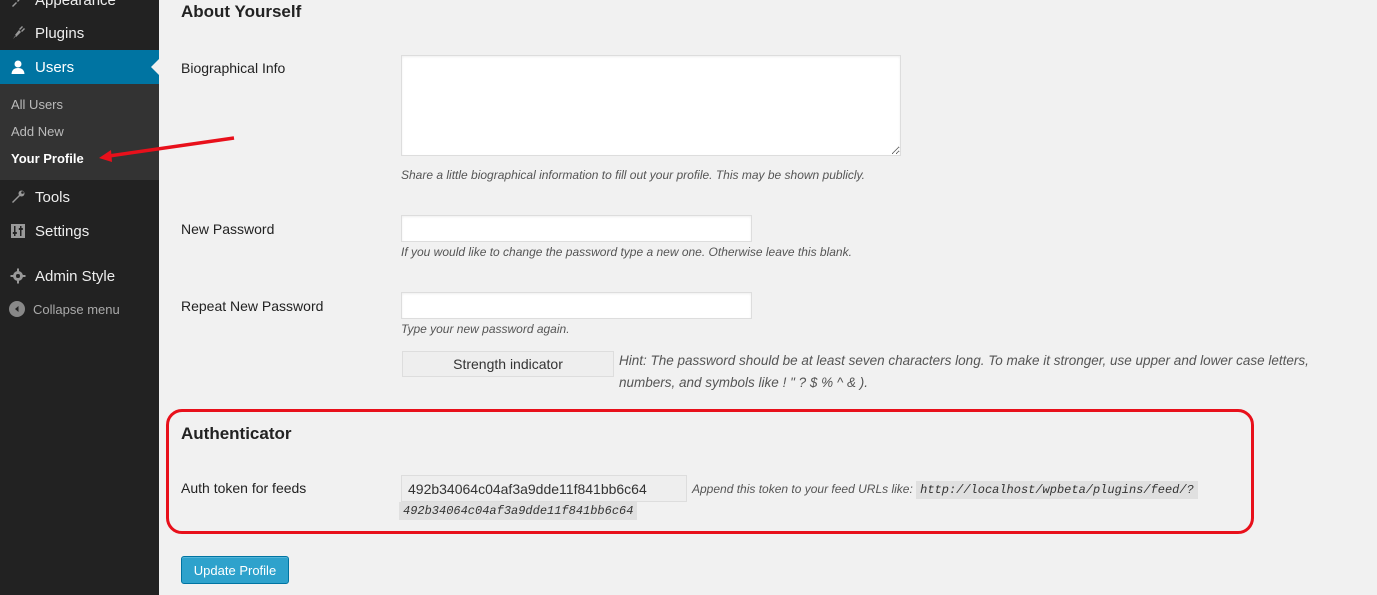 This screenshot has width=1377, height=595. Describe the element at coordinates (75, 4) in the screenshot. I see `menu-label-appearance: Appearance` at that location.